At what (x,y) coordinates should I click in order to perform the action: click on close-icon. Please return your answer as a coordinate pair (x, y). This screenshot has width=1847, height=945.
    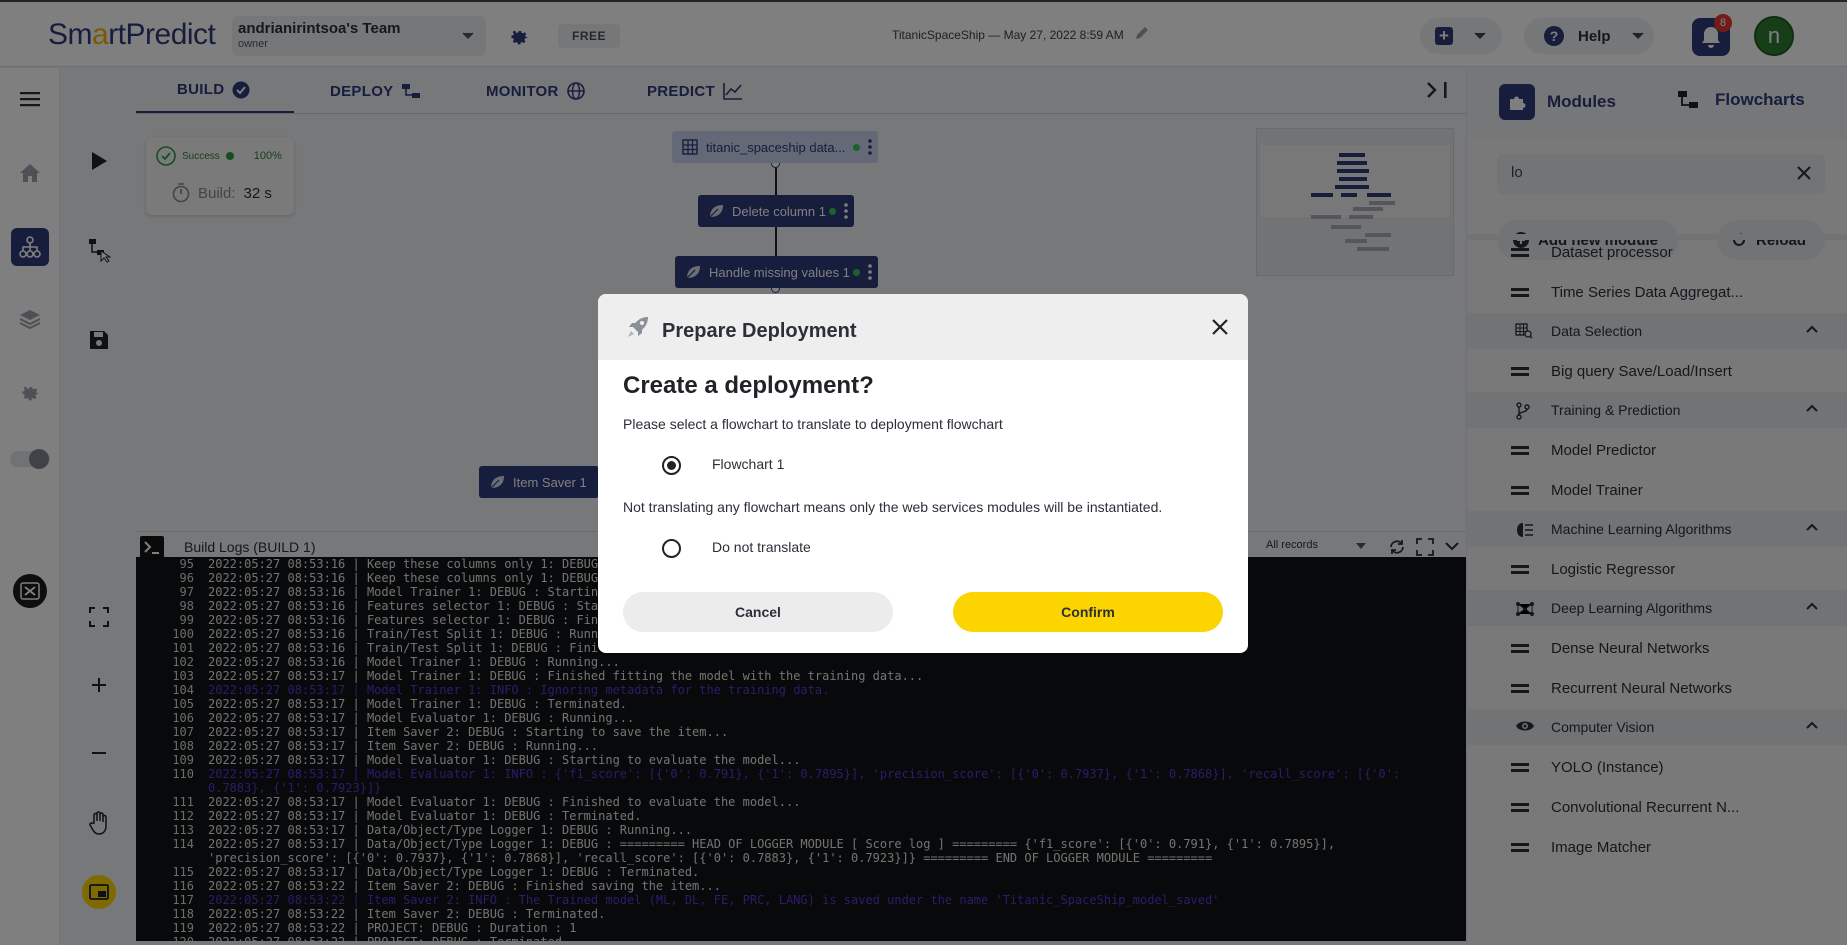
    Looking at the image, I should click on (1220, 327).